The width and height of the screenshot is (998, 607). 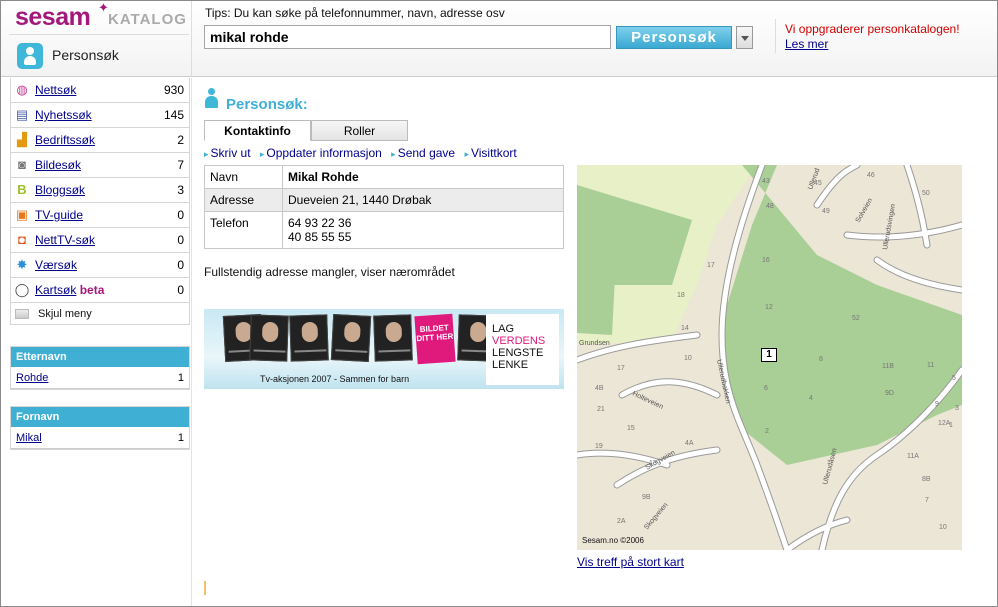 What do you see at coordinates (22, 314) in the screenshot?
I see `collapse-icon` at bounding box center [22, 314].